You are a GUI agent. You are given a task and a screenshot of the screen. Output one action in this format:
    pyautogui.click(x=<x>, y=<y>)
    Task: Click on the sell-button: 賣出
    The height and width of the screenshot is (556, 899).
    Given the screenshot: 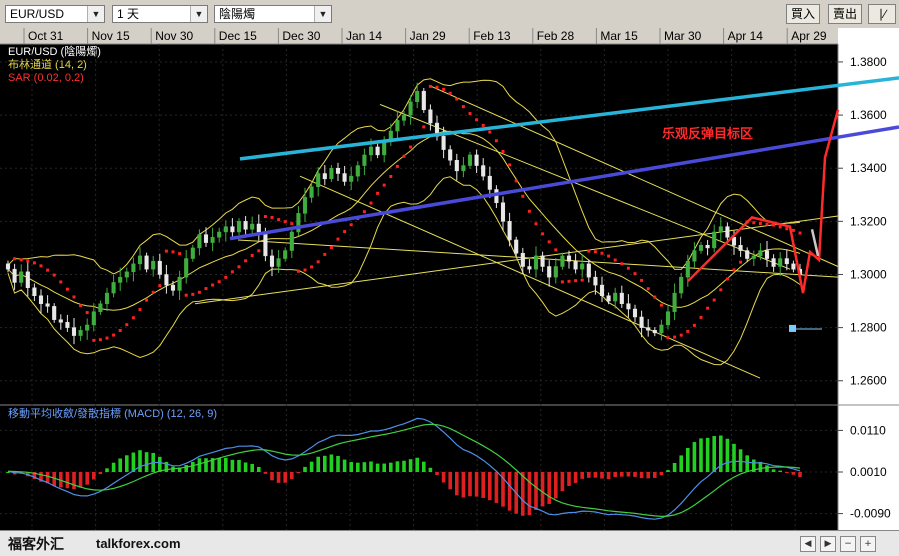 What is the action you would take?
    pyautogui.click(x=845, y=14)
    